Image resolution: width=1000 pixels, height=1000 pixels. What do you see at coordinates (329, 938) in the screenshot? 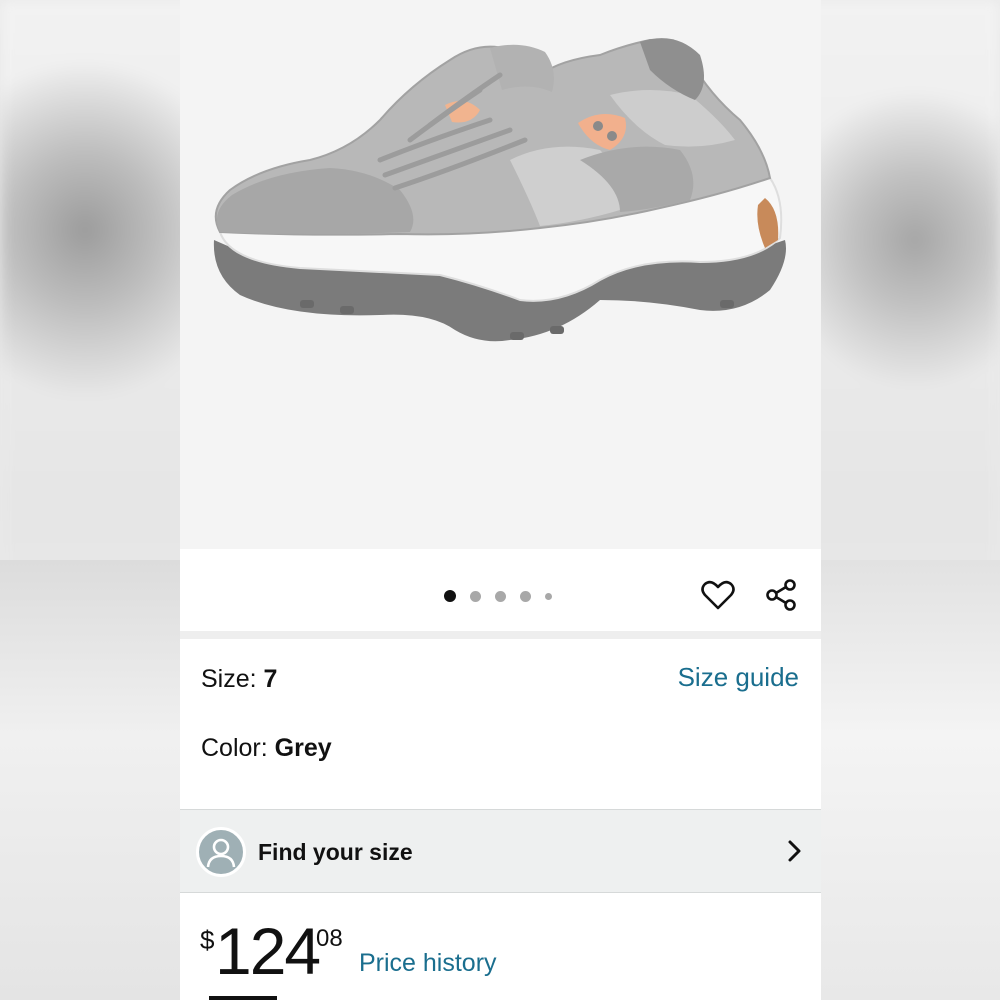
I see `price-fraction: 08` at bounding box center [329, 938].